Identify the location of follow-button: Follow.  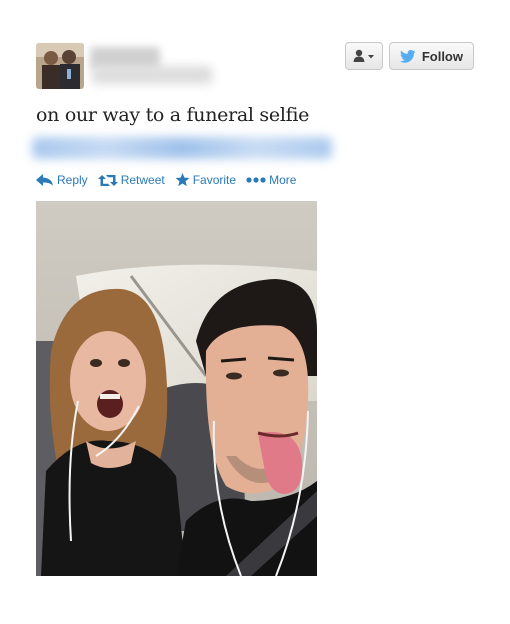
(431, 56).